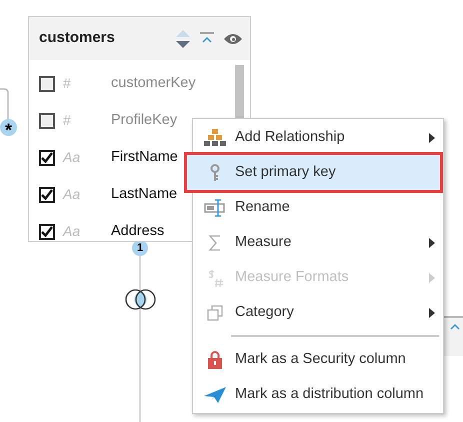 This screenshot has height=422, width=463. Describe the element at coordinates (144, 194) in the screenshot. I see `field-name: LastName` at that location.